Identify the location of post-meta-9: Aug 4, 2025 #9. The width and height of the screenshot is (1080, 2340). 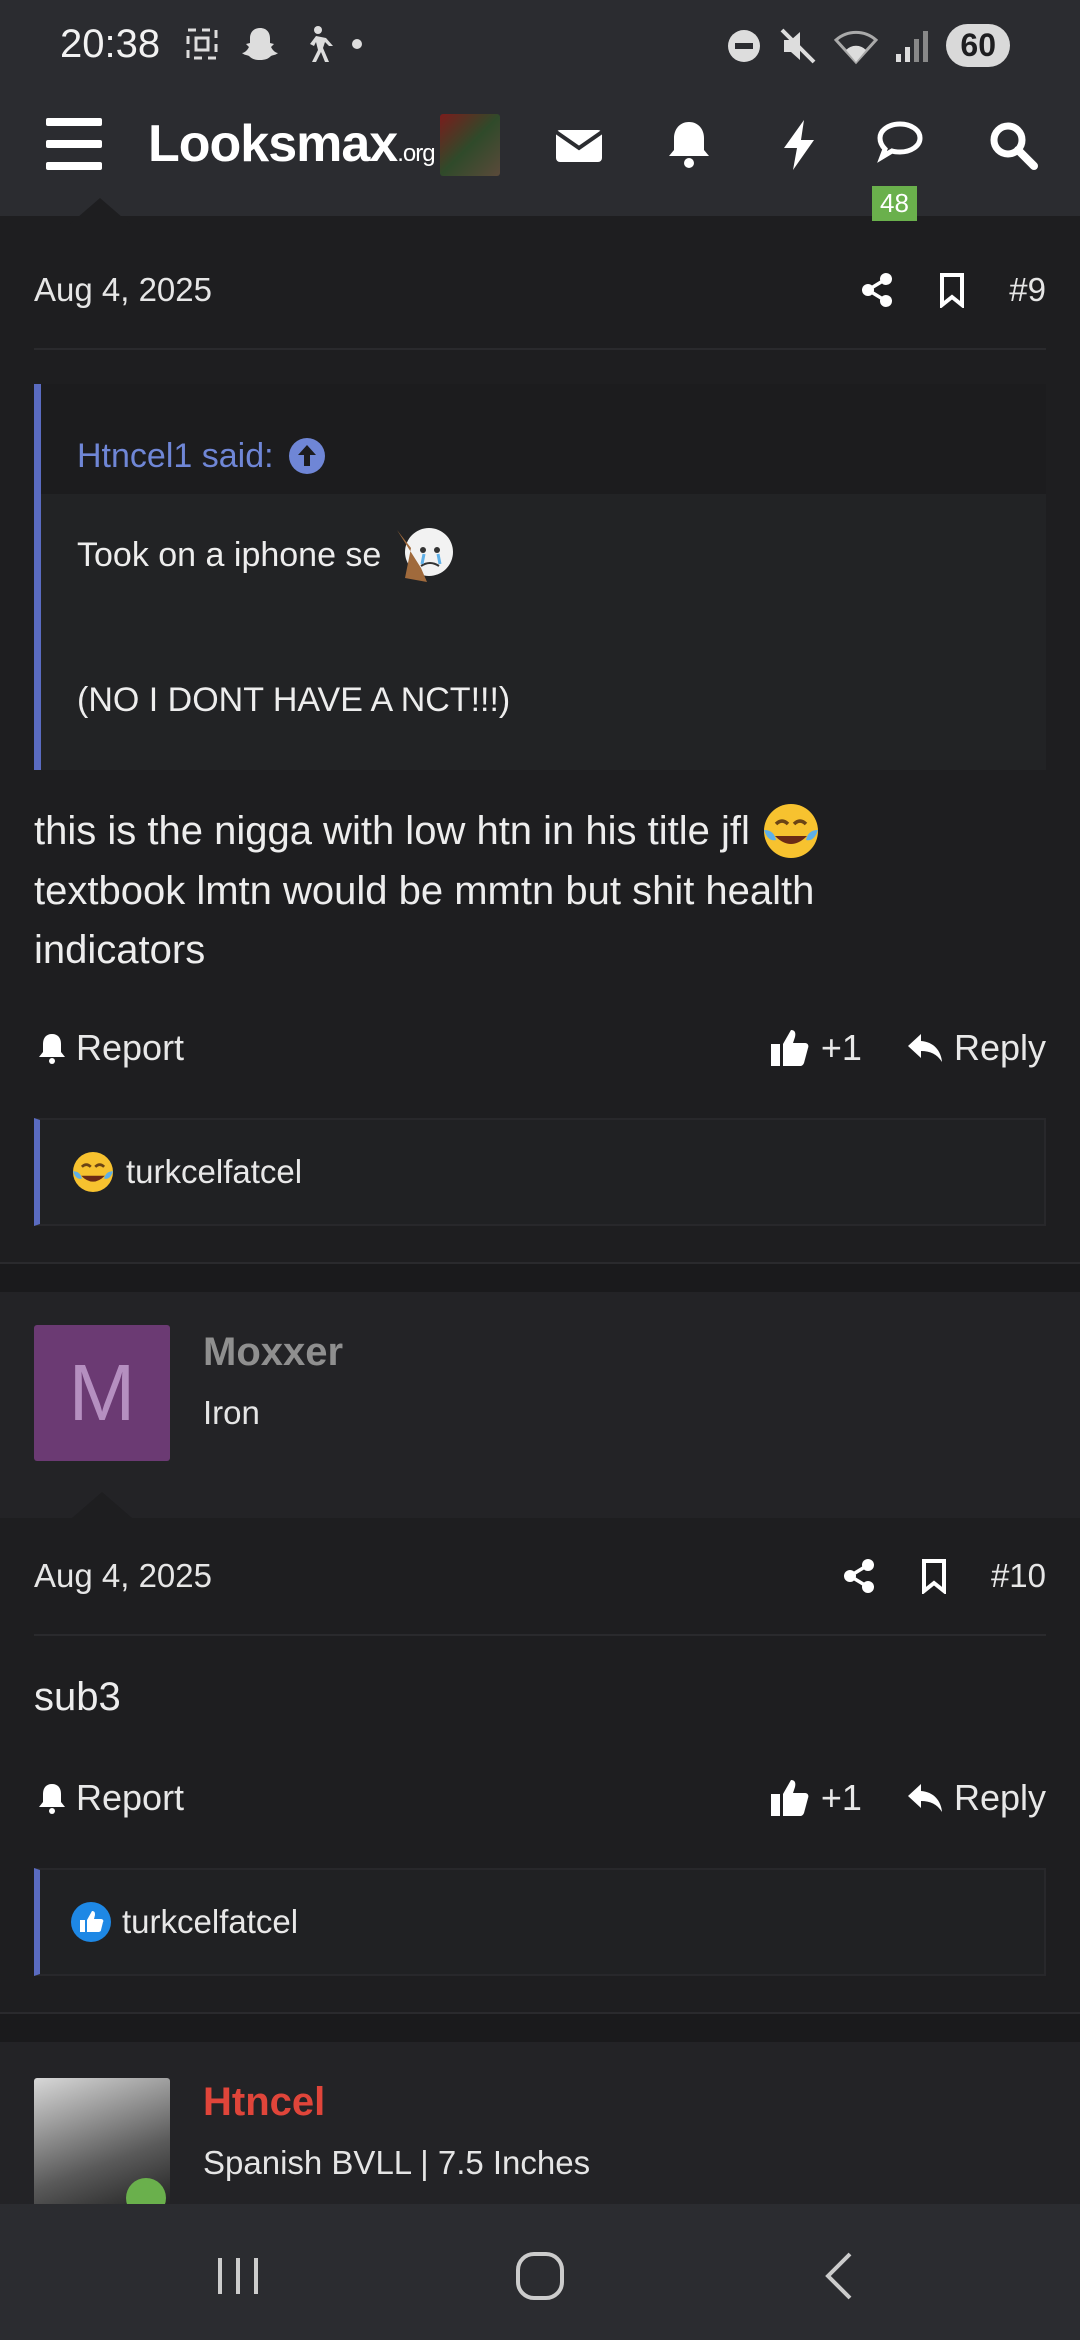
(540, 291).